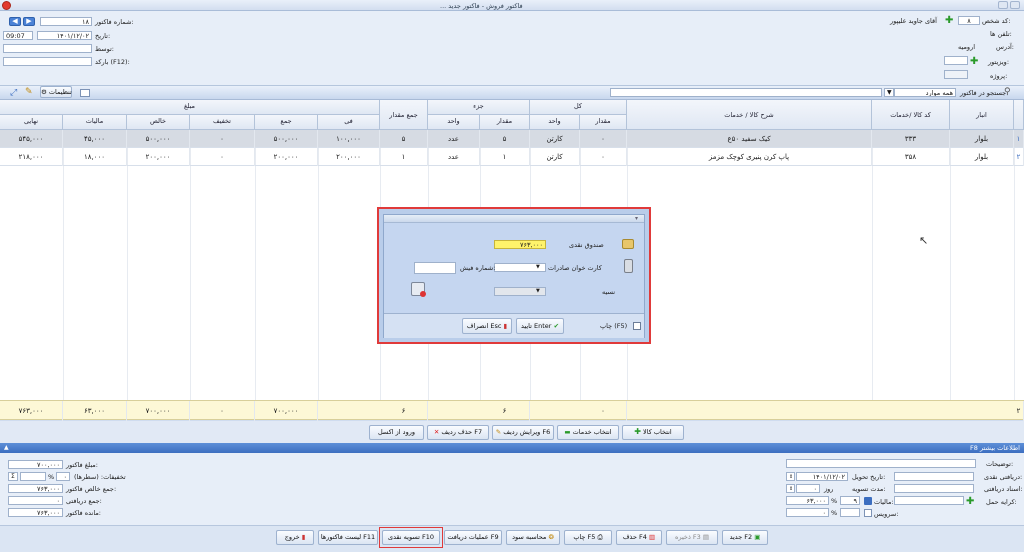  Describe the element at coordinates (13, 476) in the screenshot. I see `sigma-icon: Σ` at that location.